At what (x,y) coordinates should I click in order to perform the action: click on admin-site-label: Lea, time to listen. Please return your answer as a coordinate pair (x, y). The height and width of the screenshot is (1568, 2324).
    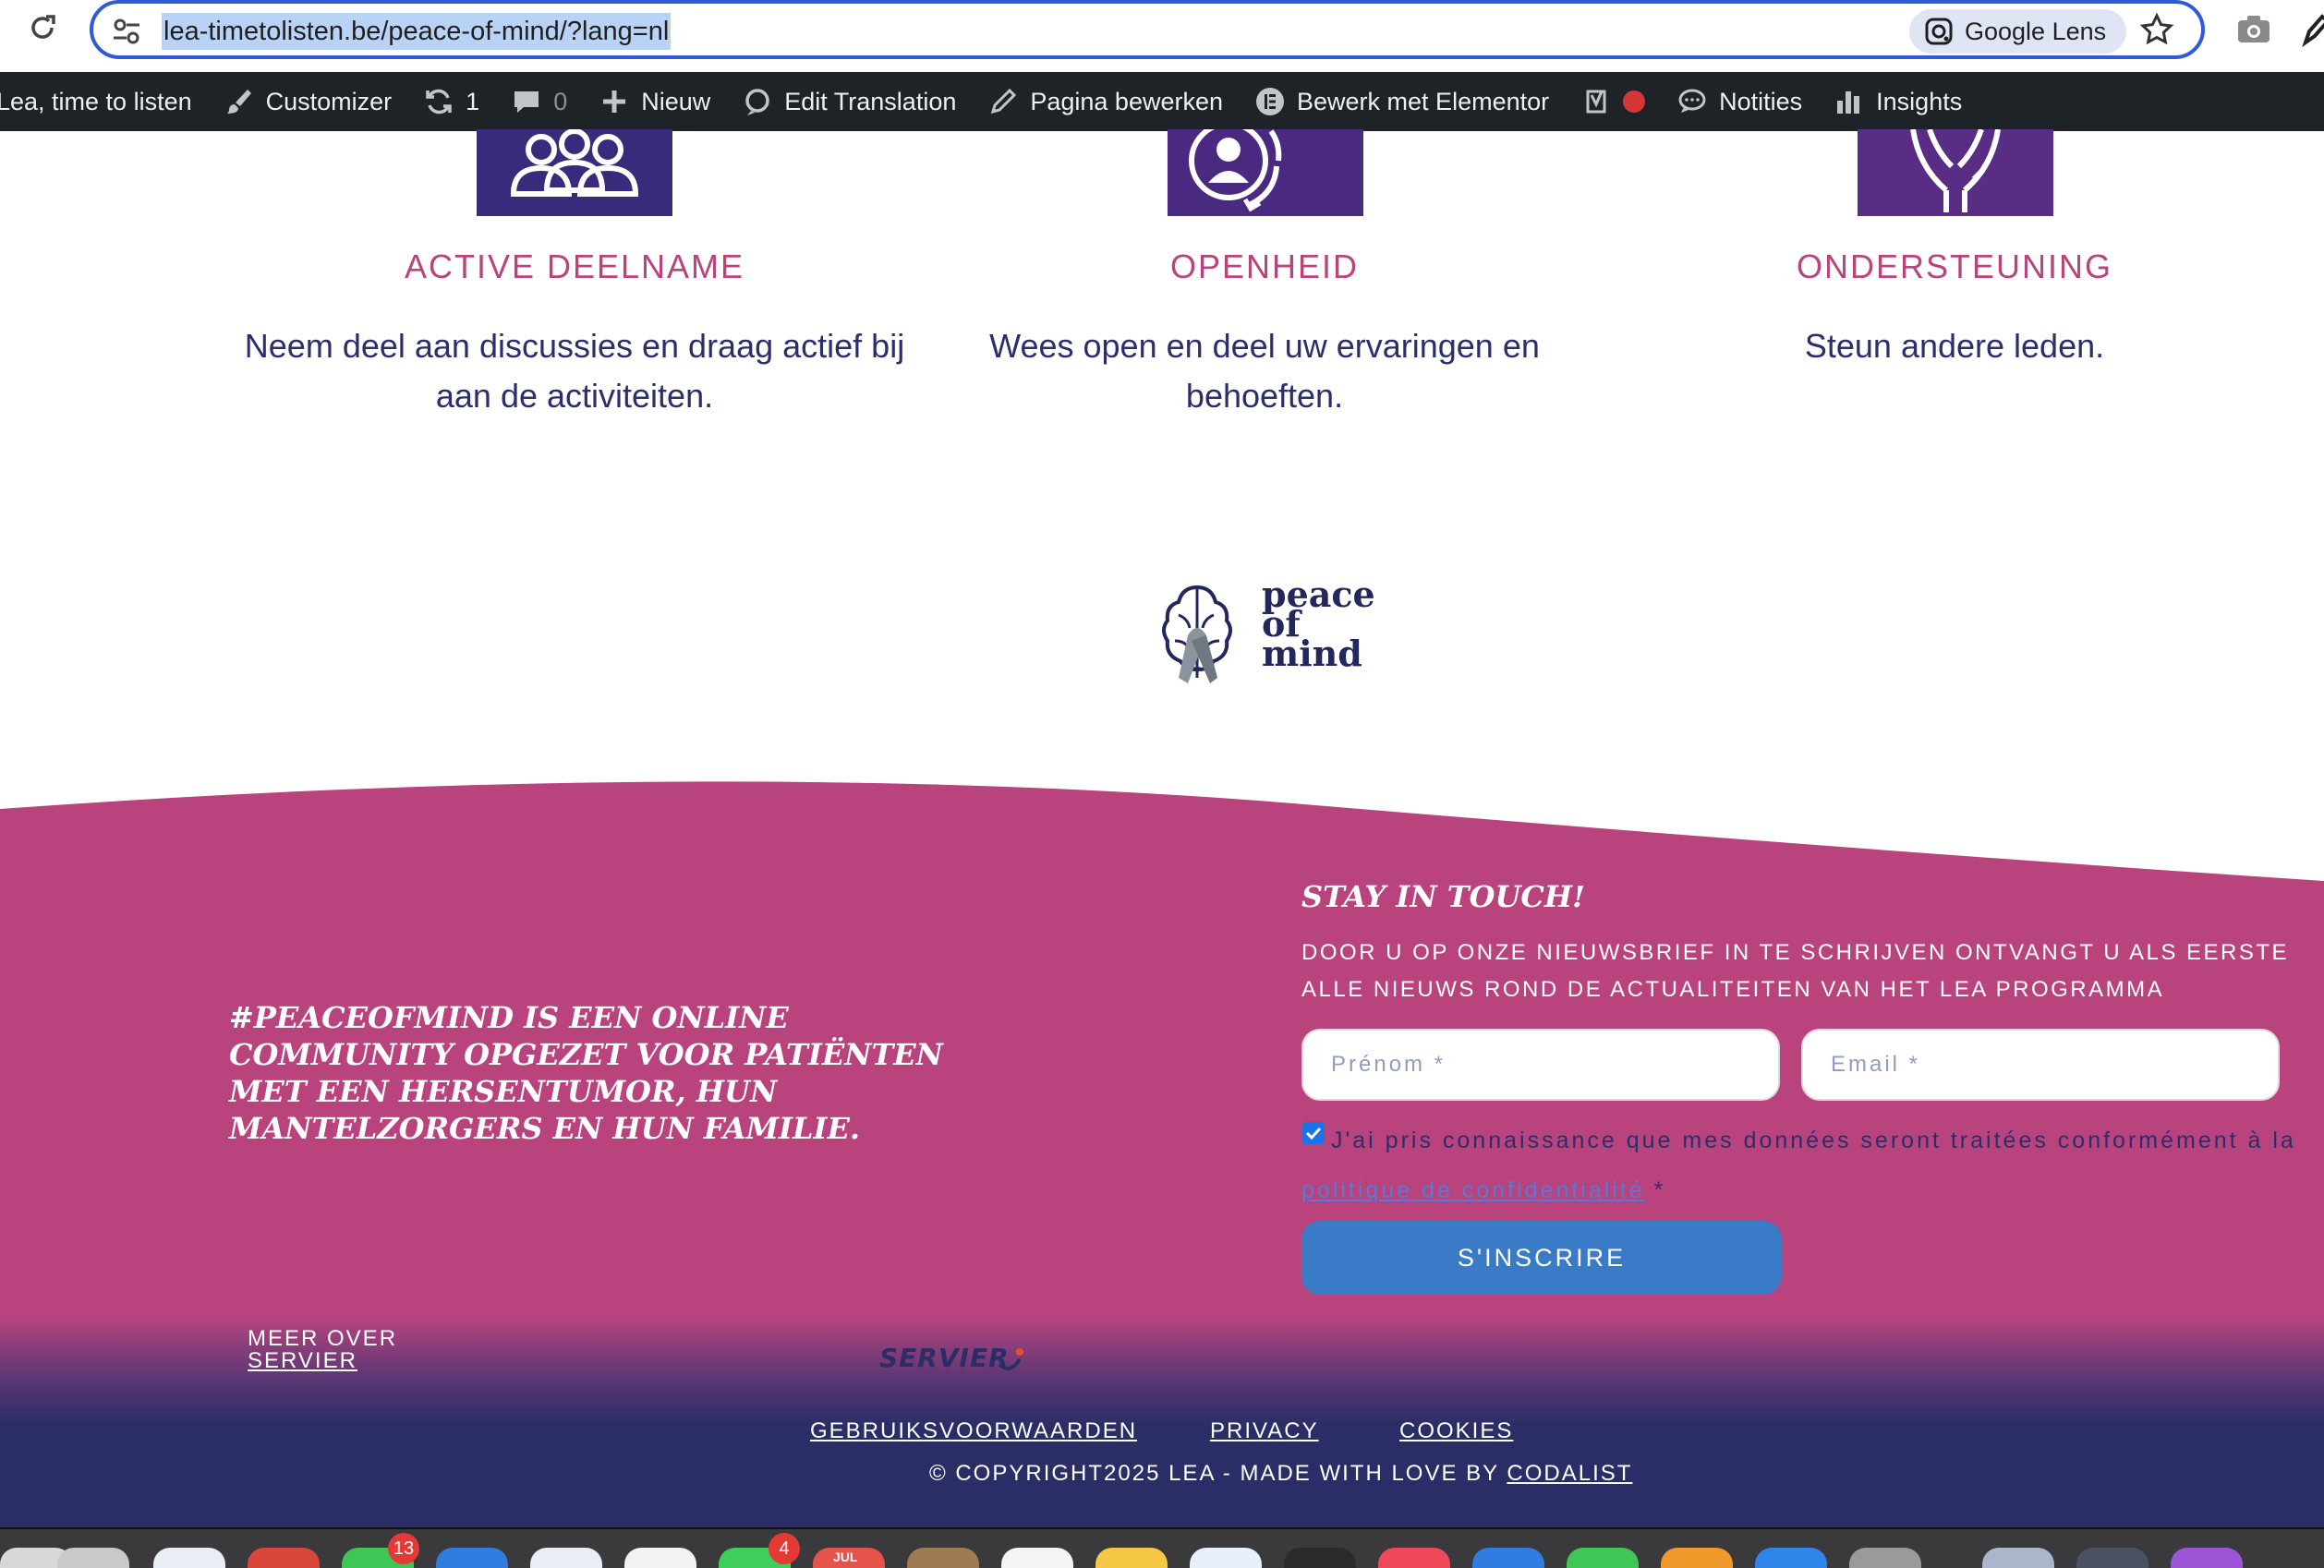
    Looking at the image, I should click on (96, 101).